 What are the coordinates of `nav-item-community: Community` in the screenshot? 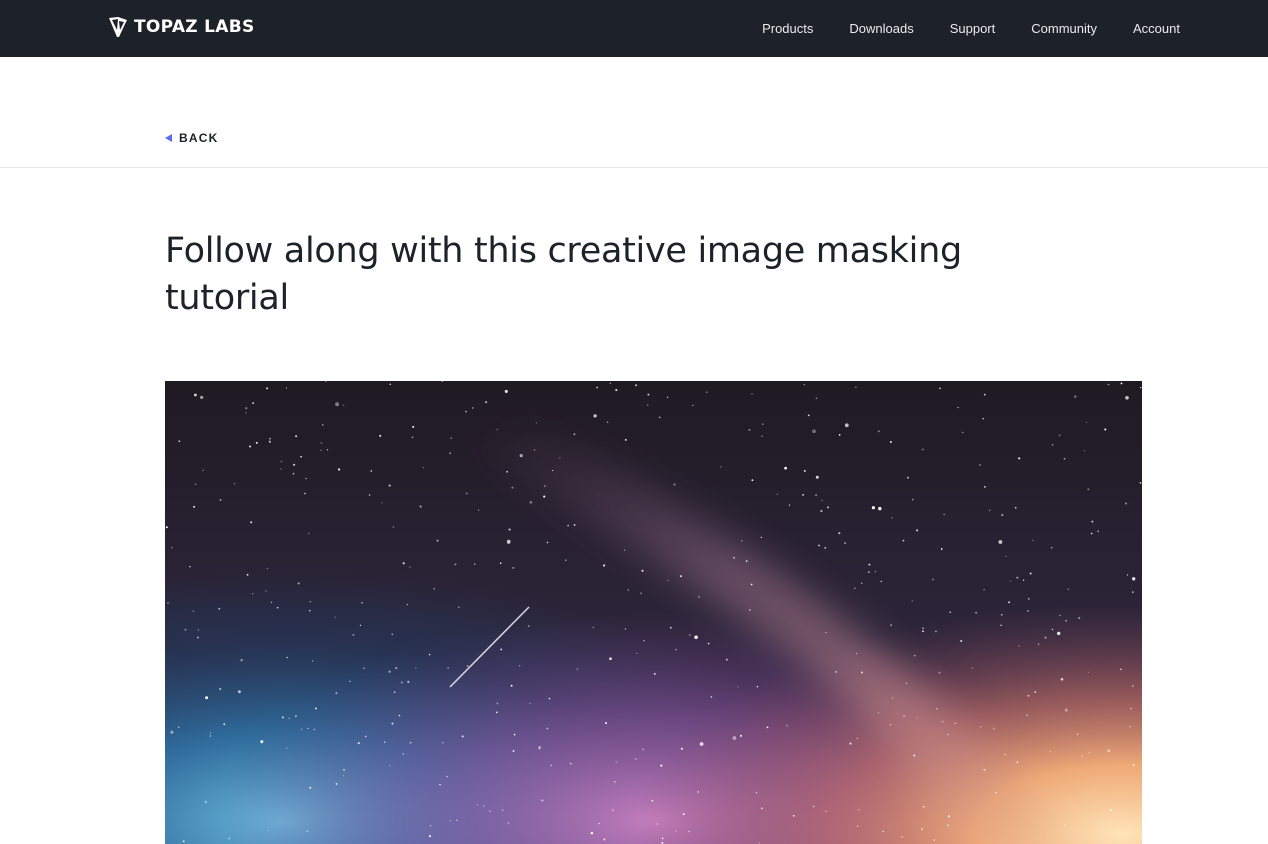 It's located at (1064, 28).